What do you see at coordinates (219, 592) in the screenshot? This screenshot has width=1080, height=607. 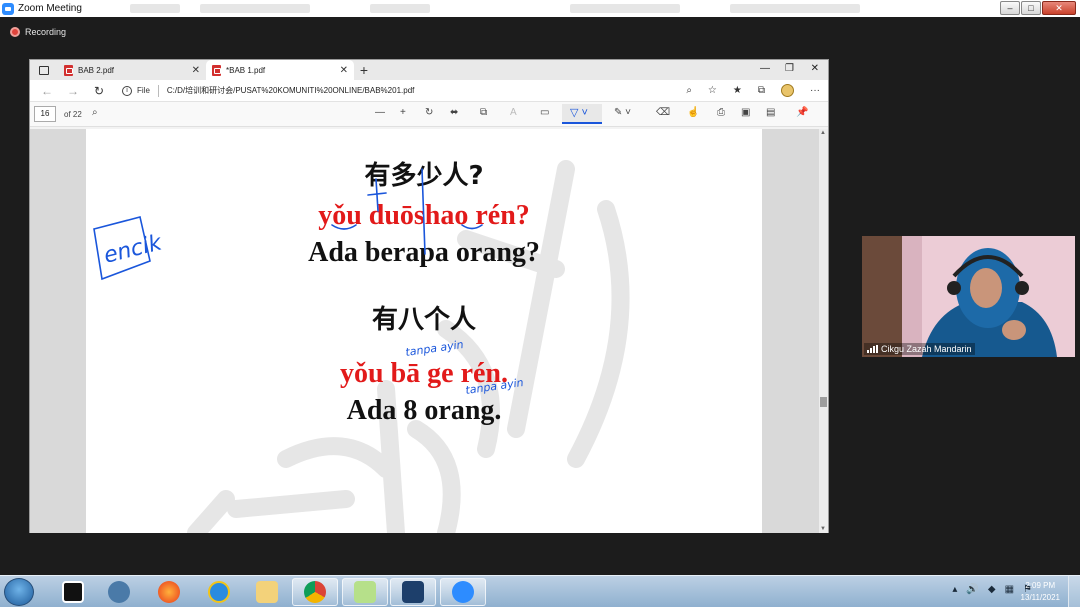 I see `taskbar-app-internet-explorer` at bounding box center [219, 592].